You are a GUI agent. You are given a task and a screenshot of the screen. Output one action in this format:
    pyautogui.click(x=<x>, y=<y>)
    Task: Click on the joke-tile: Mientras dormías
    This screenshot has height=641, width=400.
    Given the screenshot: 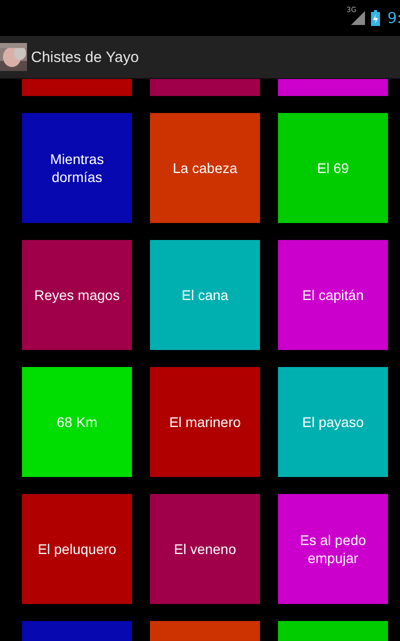 What is the action you would take?
    pyautogui.click(x=77, y=168)
    